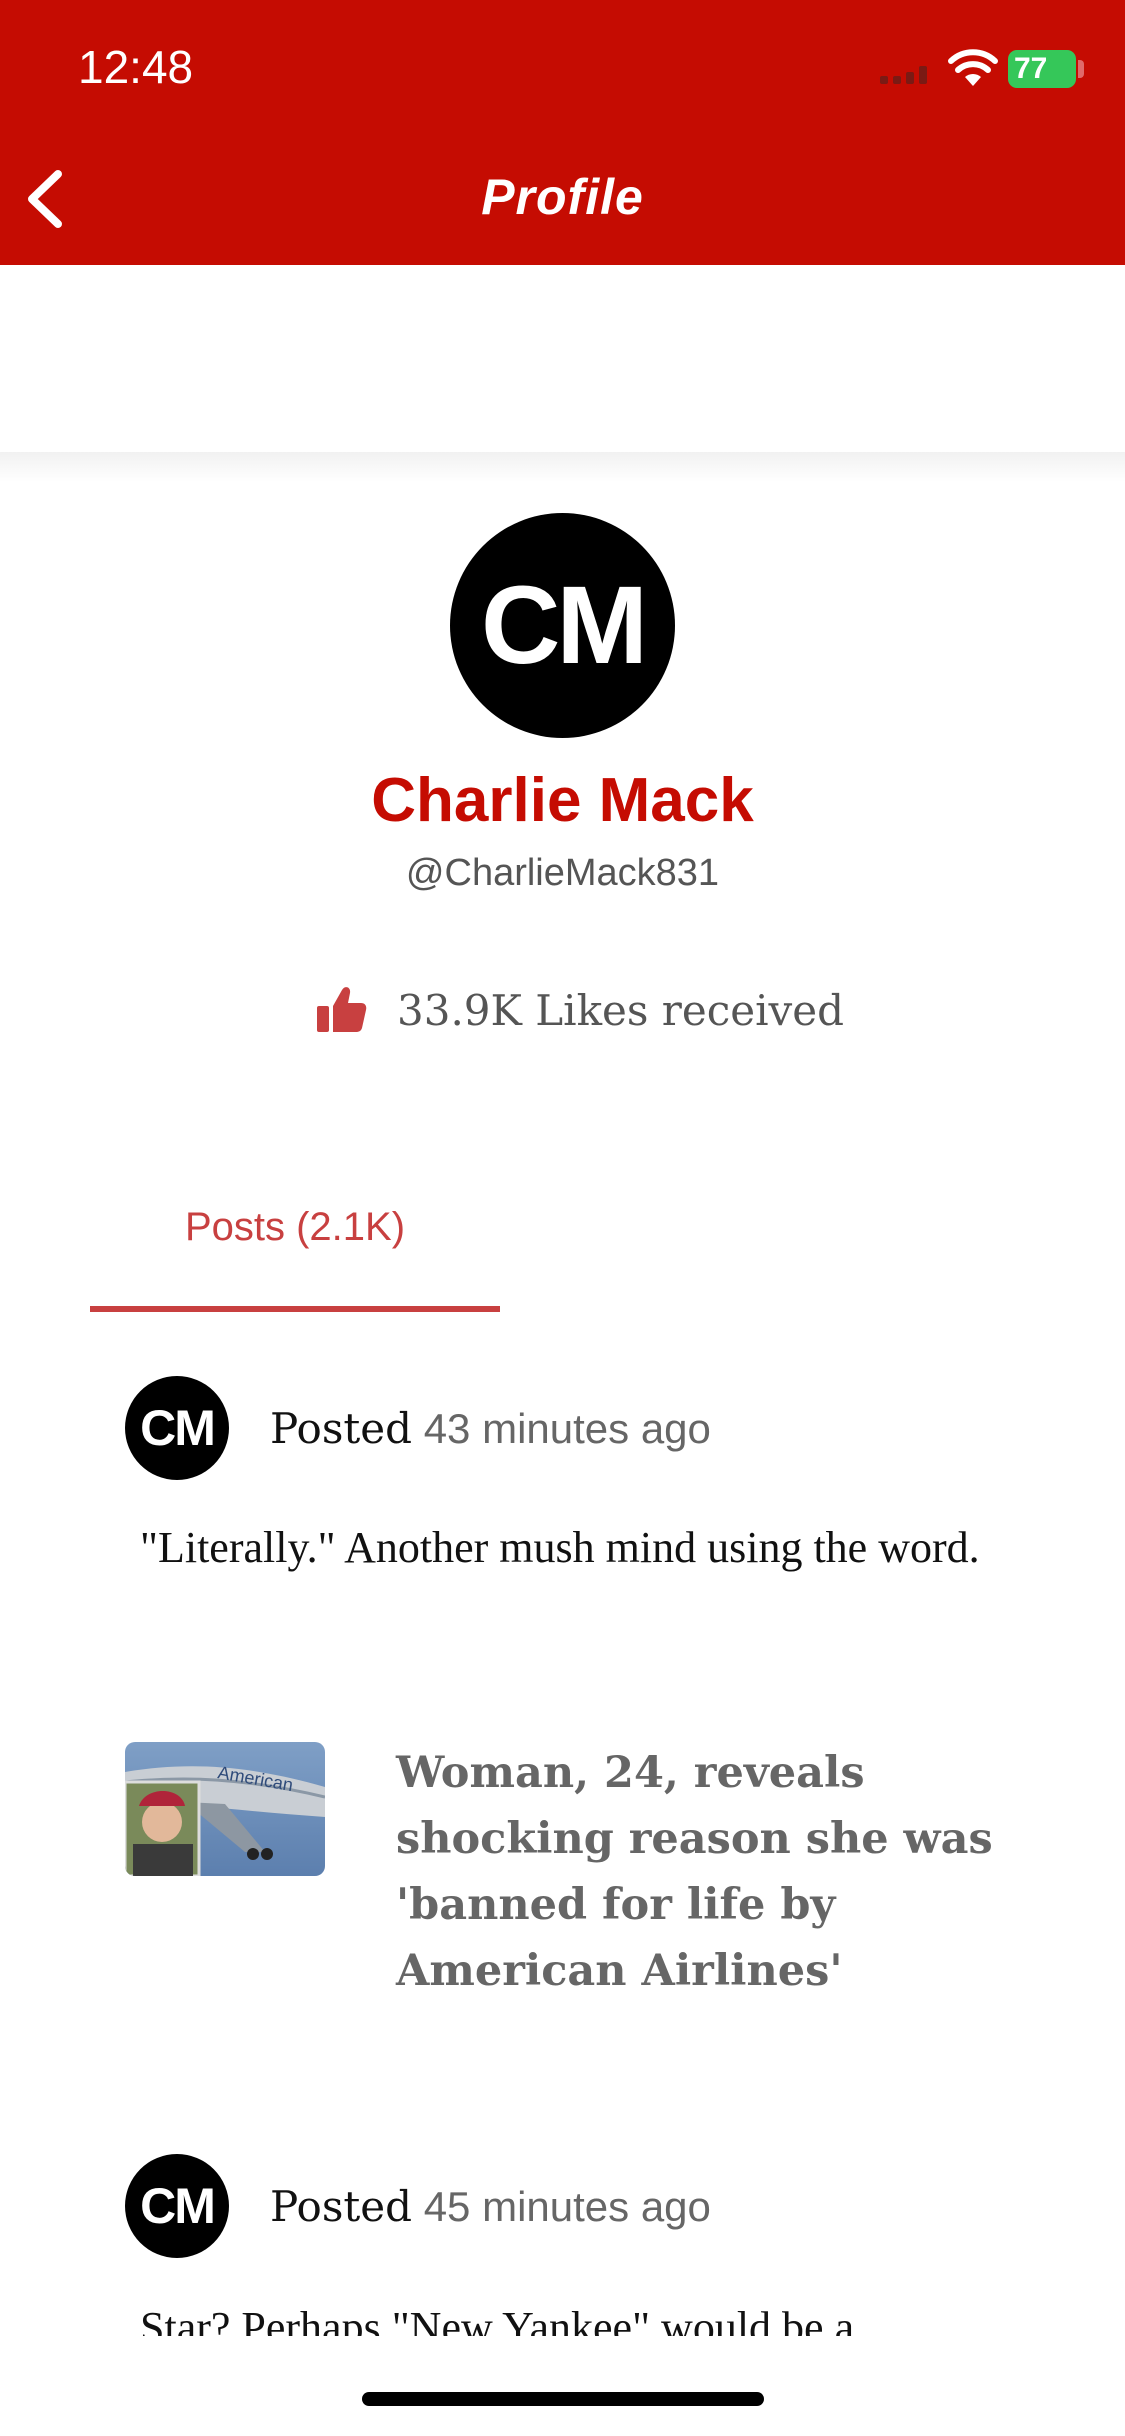  I want to click on profile-name: Charlie Mack, so click(562, 800).